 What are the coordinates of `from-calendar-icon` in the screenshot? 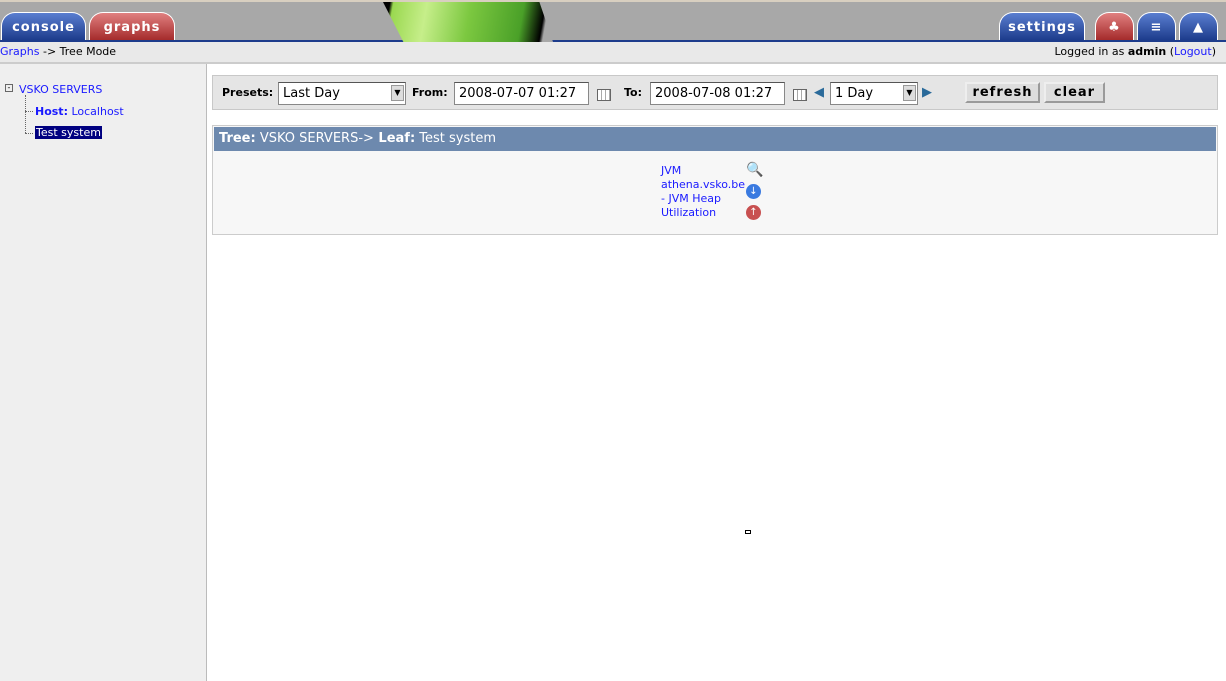 It's located at (604, 95).